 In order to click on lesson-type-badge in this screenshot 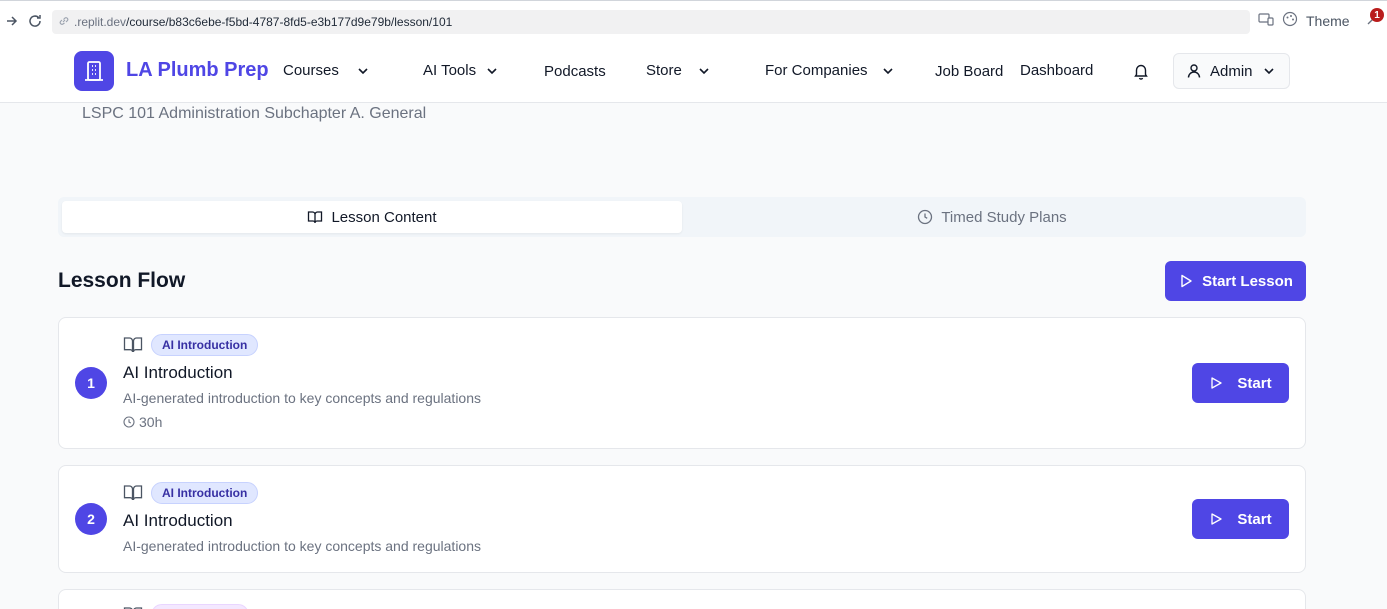, I will do `click(200, 606)`.